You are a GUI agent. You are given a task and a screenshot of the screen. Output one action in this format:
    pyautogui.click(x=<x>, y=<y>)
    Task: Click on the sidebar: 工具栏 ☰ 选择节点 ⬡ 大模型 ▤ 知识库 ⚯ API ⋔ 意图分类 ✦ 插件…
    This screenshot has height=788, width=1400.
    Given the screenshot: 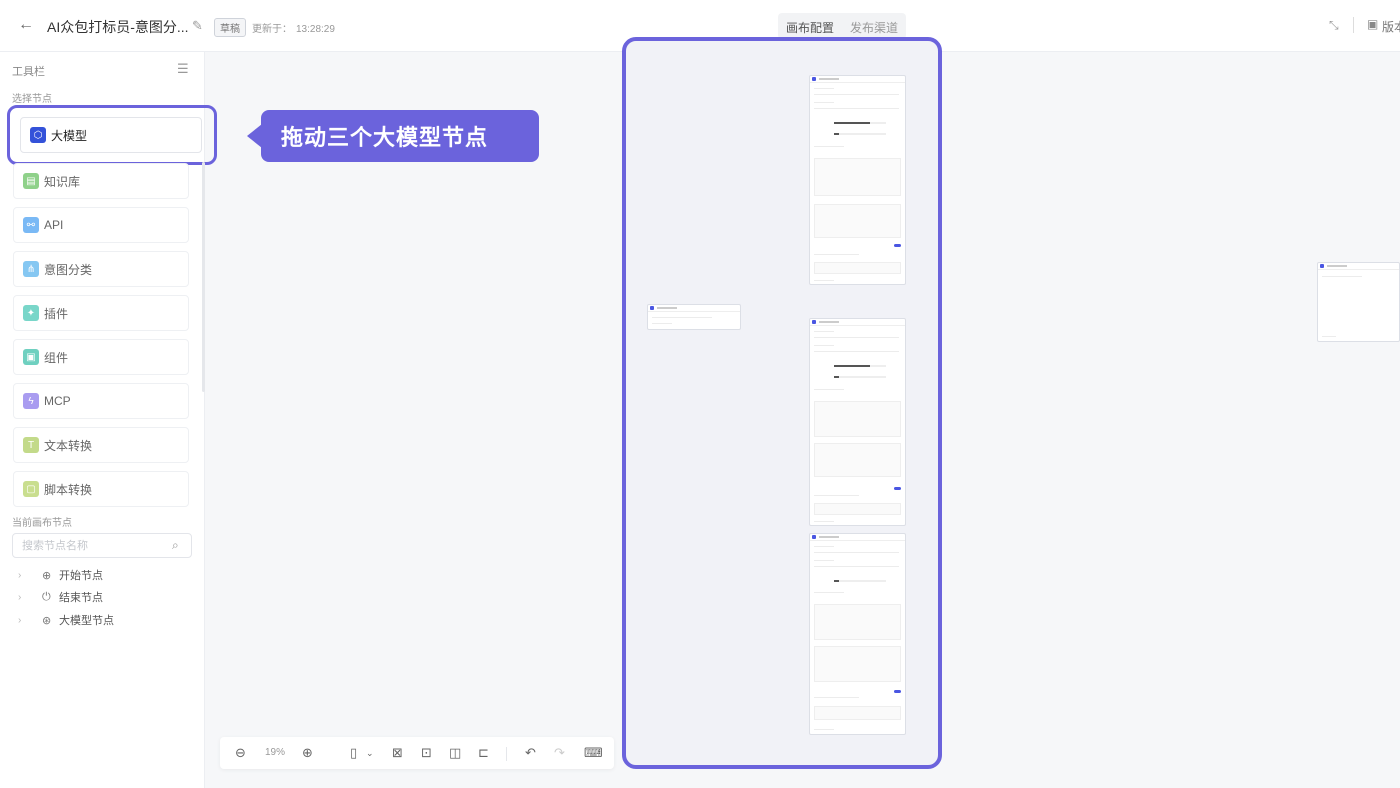 What is the action you would take?
    pyautogui.click(x=108, y=420)
    